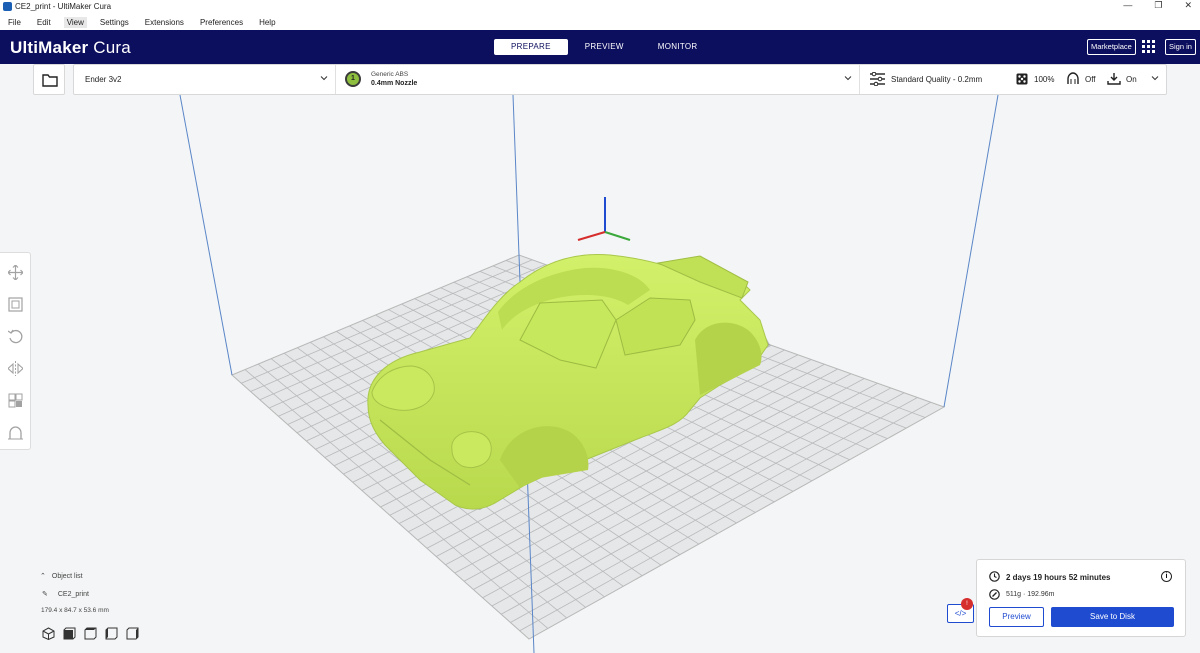  Describe the element at coordinates (1013, 79) in the screenshot. I see `print-settings-selector: Standard Quality - 0.2mm 100% Off On` at that location.